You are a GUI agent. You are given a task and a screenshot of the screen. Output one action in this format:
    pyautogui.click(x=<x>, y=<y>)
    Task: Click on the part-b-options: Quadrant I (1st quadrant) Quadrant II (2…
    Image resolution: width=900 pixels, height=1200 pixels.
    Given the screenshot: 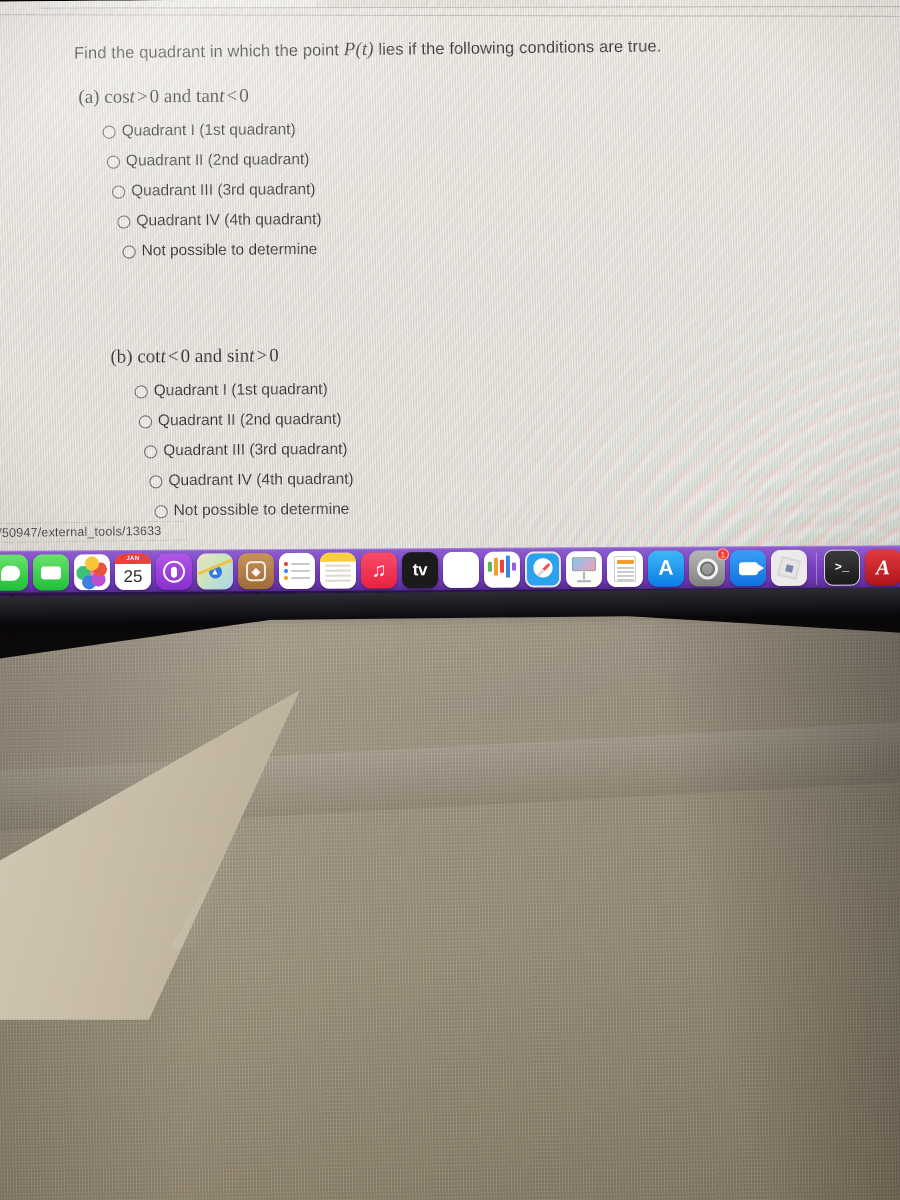 What is the action you would take?
    pyautogui.click(x=232, y=451)
    